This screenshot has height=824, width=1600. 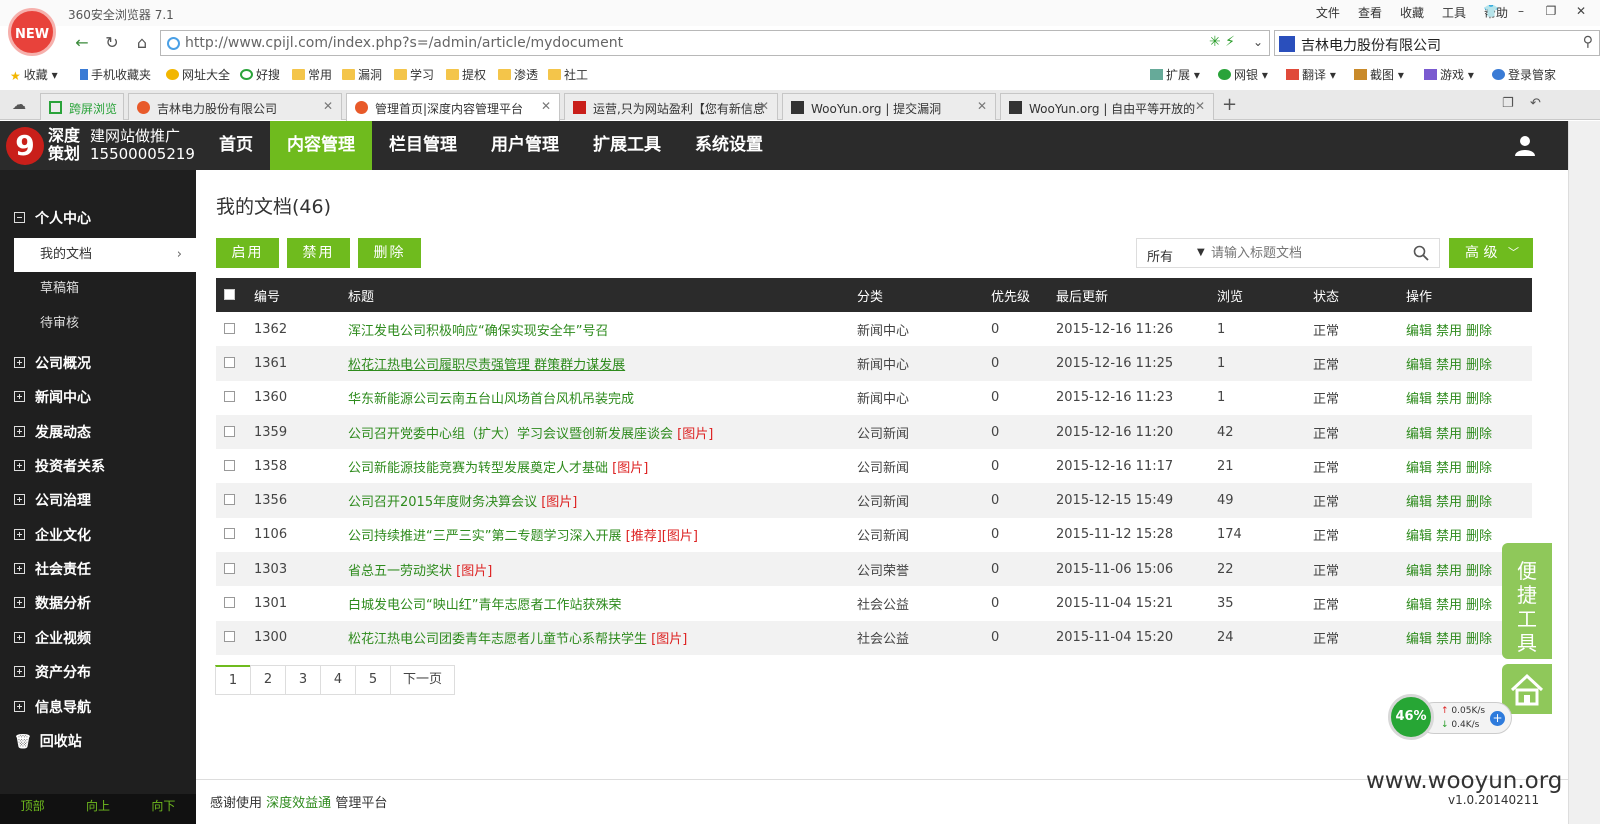 I want to click on nav-extensions: 扩展工具, so click(x=627, y=145).